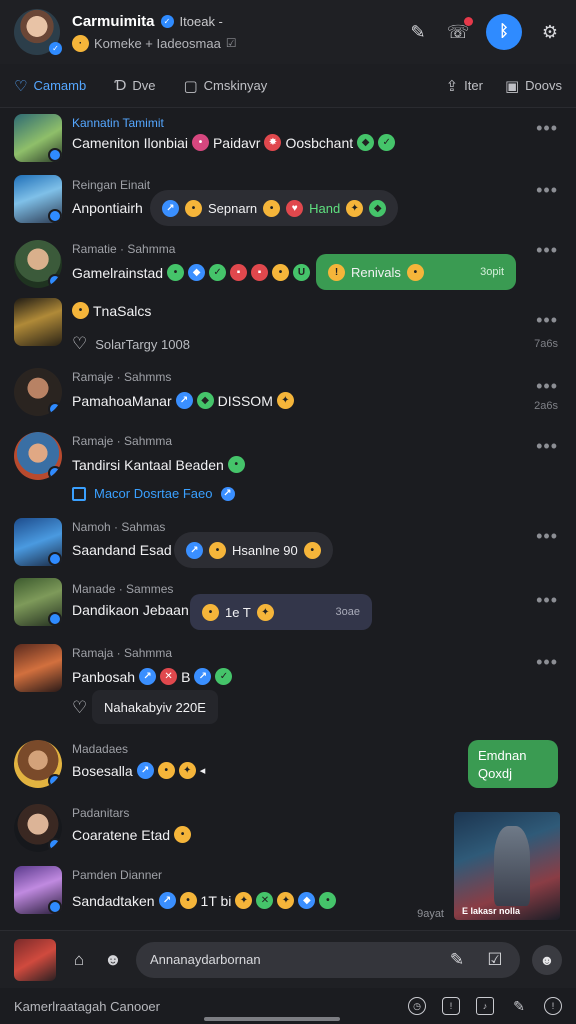  Describe the element at coordinates (122, 377) in the screenshot. I see `sender-name: Ramaje · Sahmms` at that location.